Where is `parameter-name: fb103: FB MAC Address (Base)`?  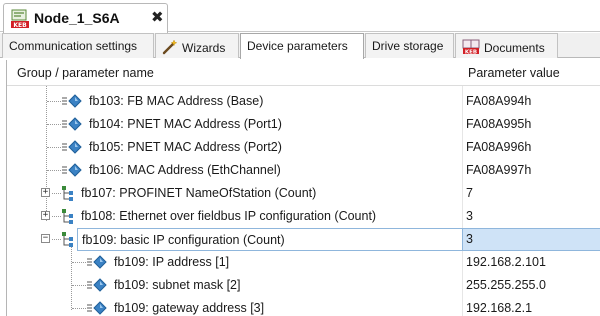 parameter-name: fb103: FB MAC Address (Base) is located at coordinates (176, 101).